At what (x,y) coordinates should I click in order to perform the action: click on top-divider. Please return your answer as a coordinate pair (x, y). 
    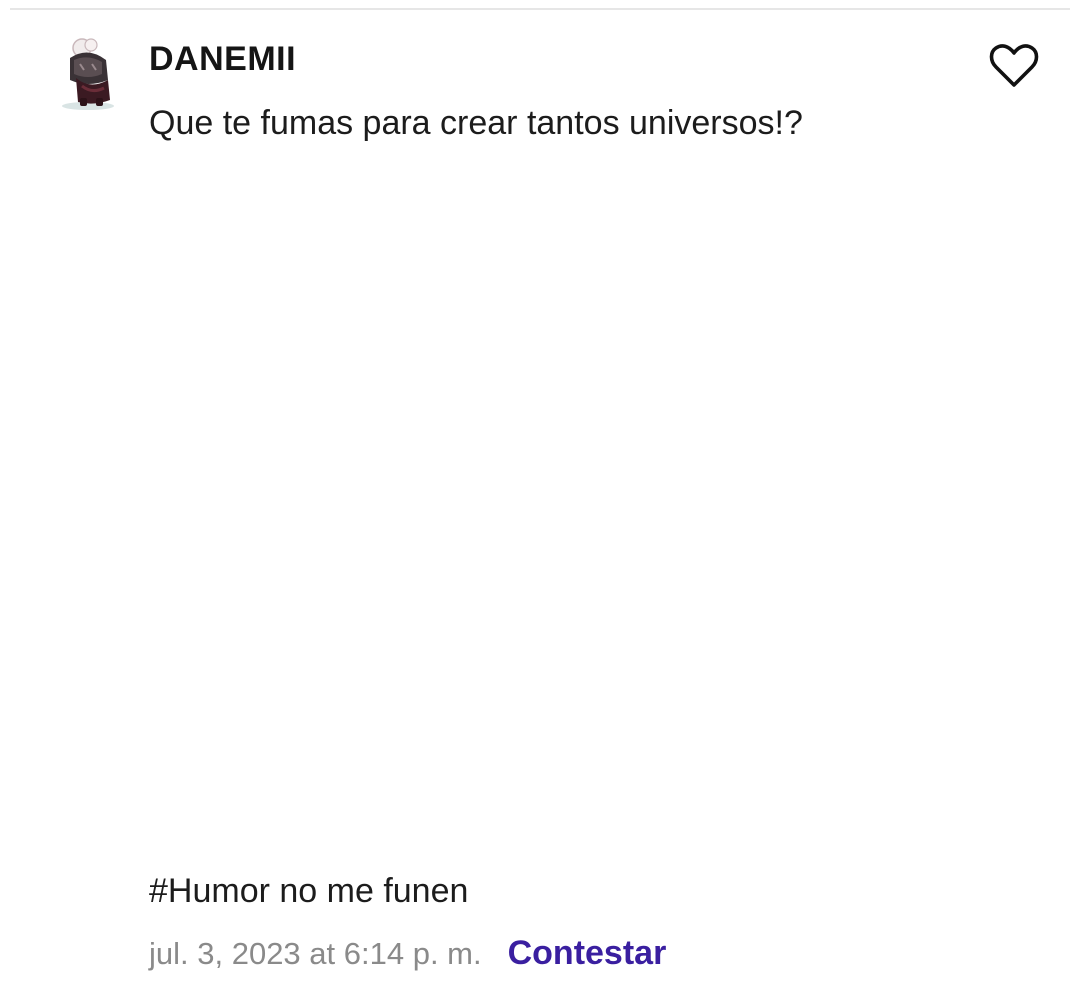
    Looking at the image, I should click on (540, 9).